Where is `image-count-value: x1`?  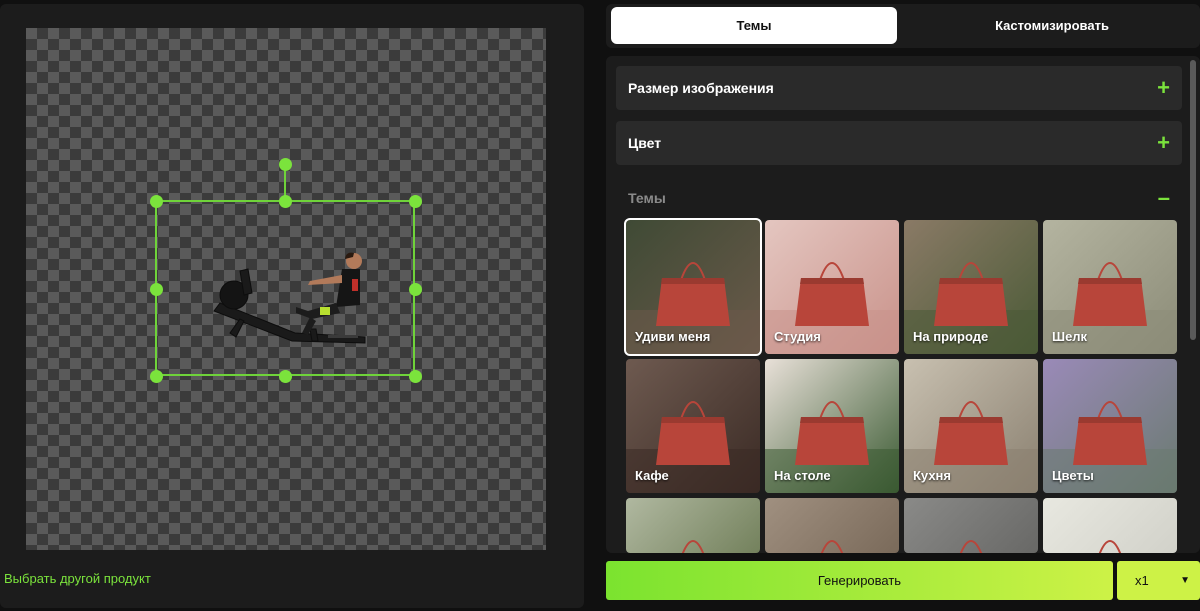 image-count-value: x1 is located at coordinates (1142, 580).